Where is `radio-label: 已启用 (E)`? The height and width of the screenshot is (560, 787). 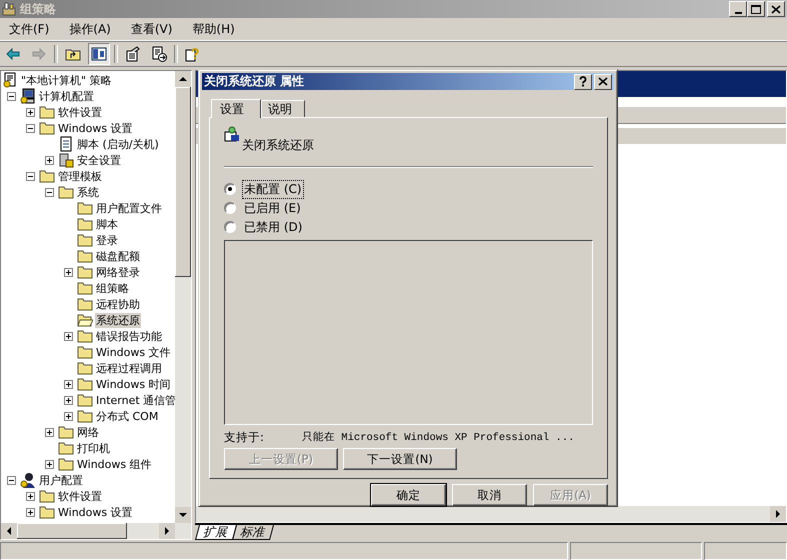
radio-label: 已启用 (E) is located at coordinates (272, 208).